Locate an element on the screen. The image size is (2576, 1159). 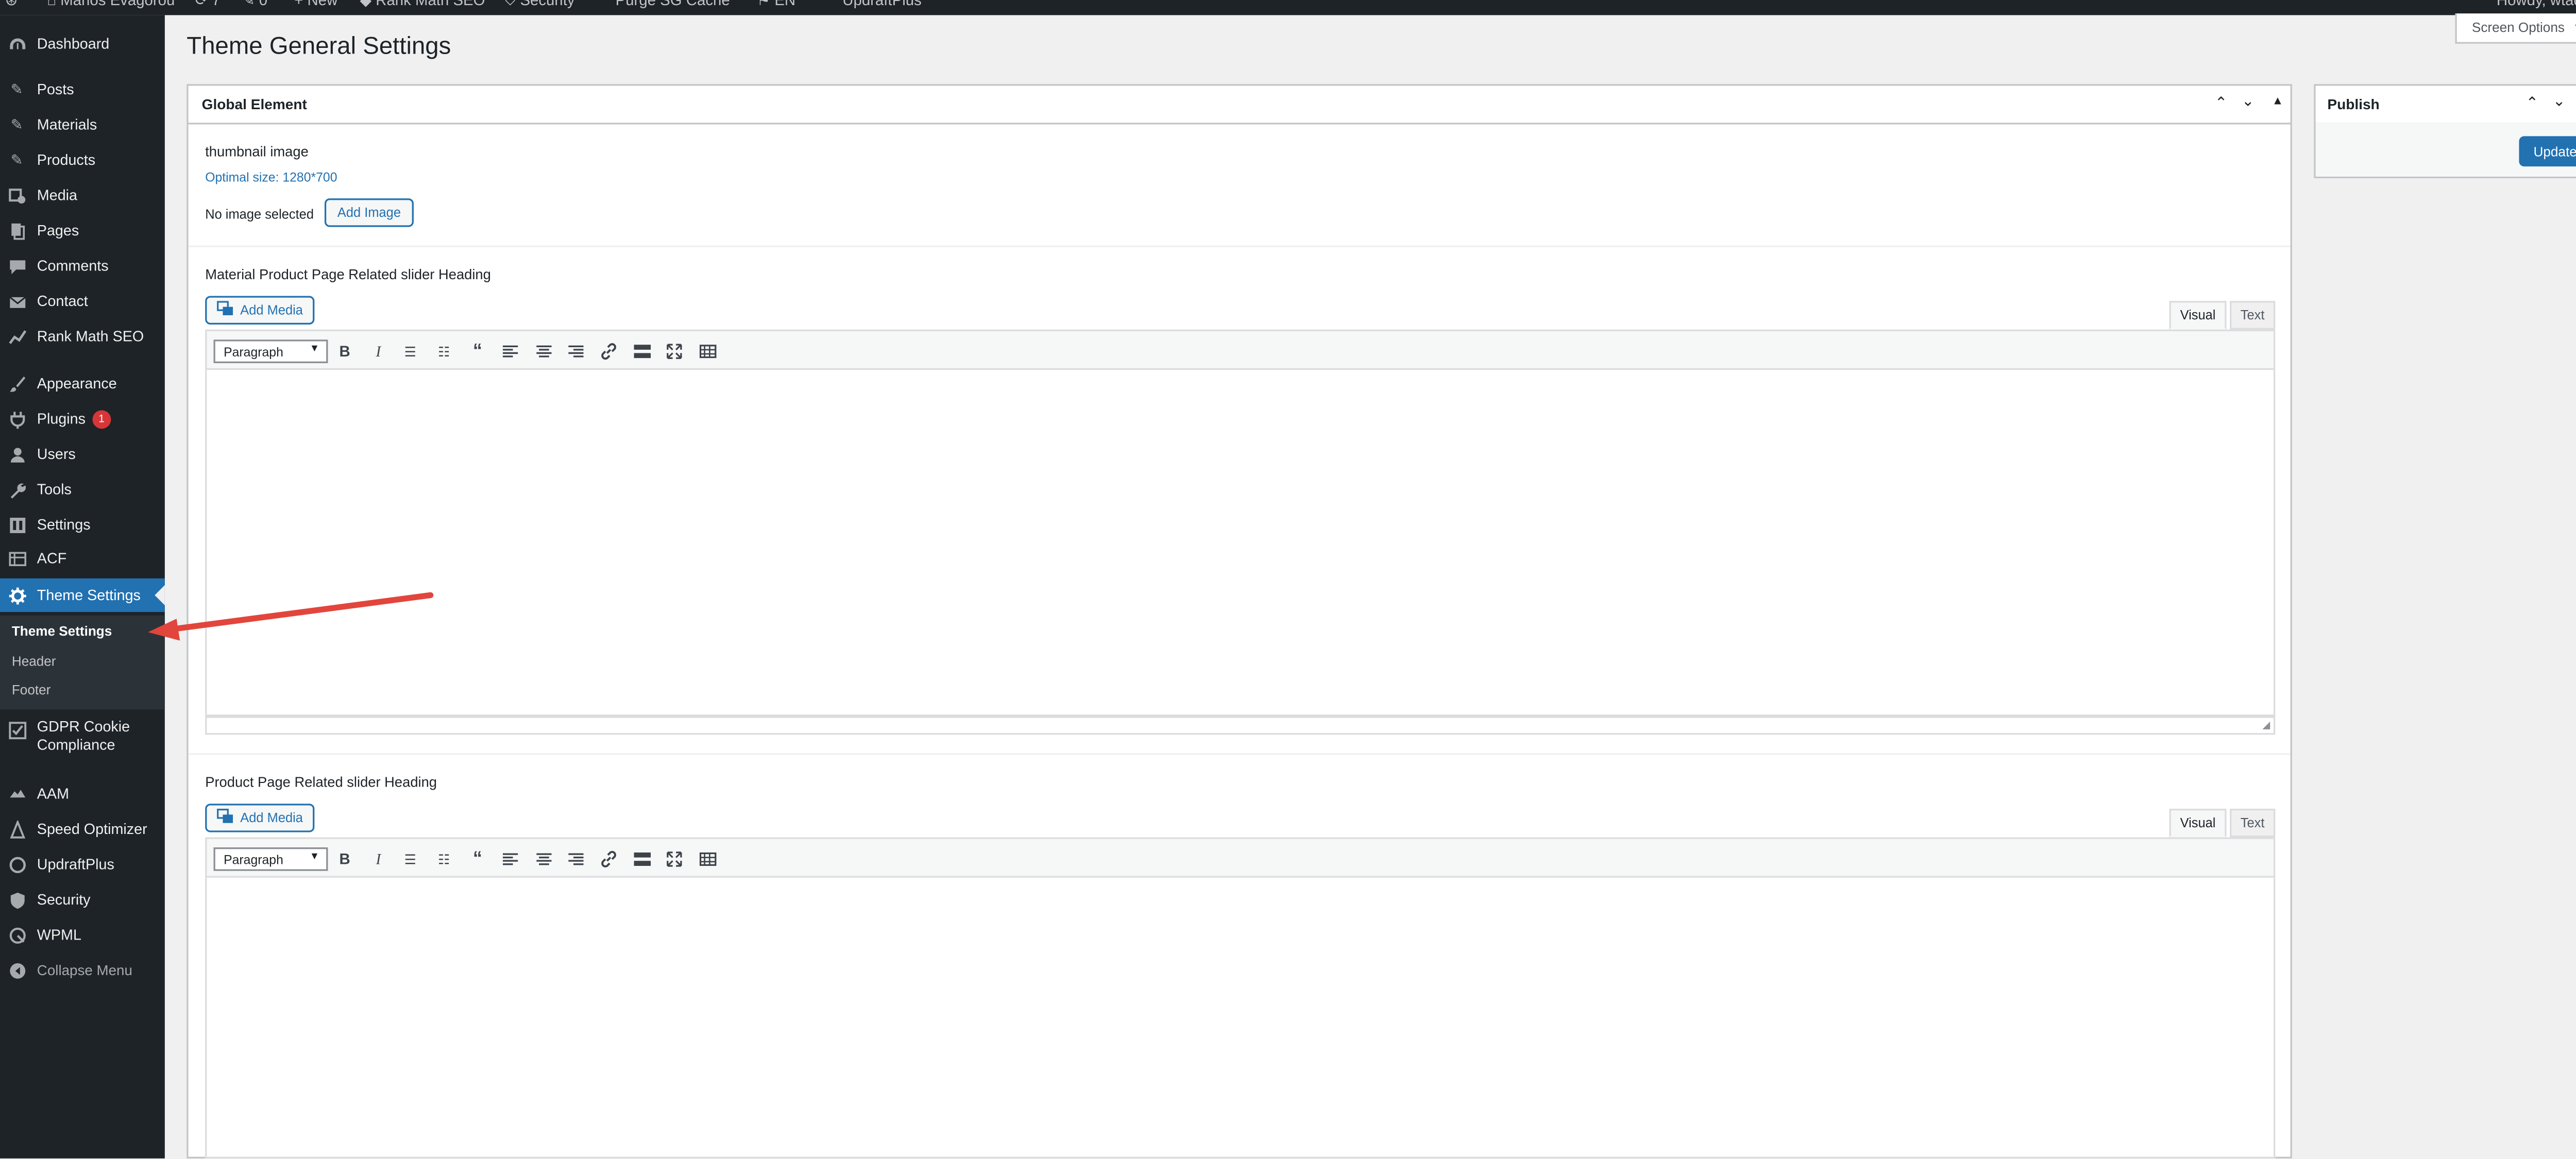
sidebar-item-acf: ACF is located at coordinates (82, 558).